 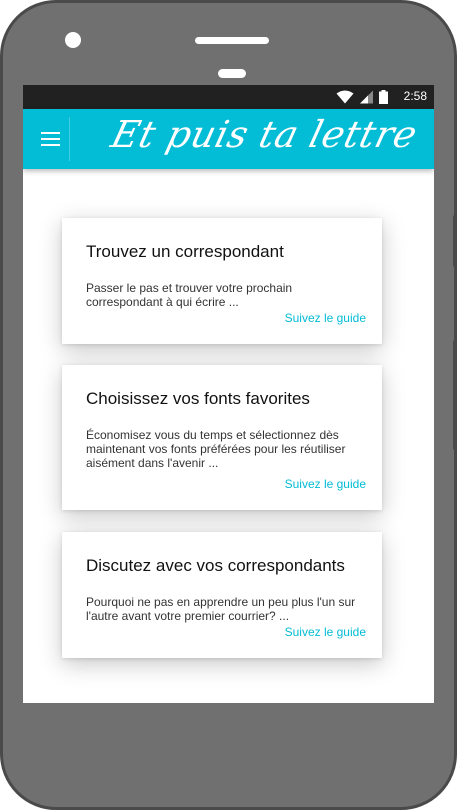 What do you see at coordinates (366, 97) in the screenshot?
I see `signal-icon` at bounding box center [366, 97].